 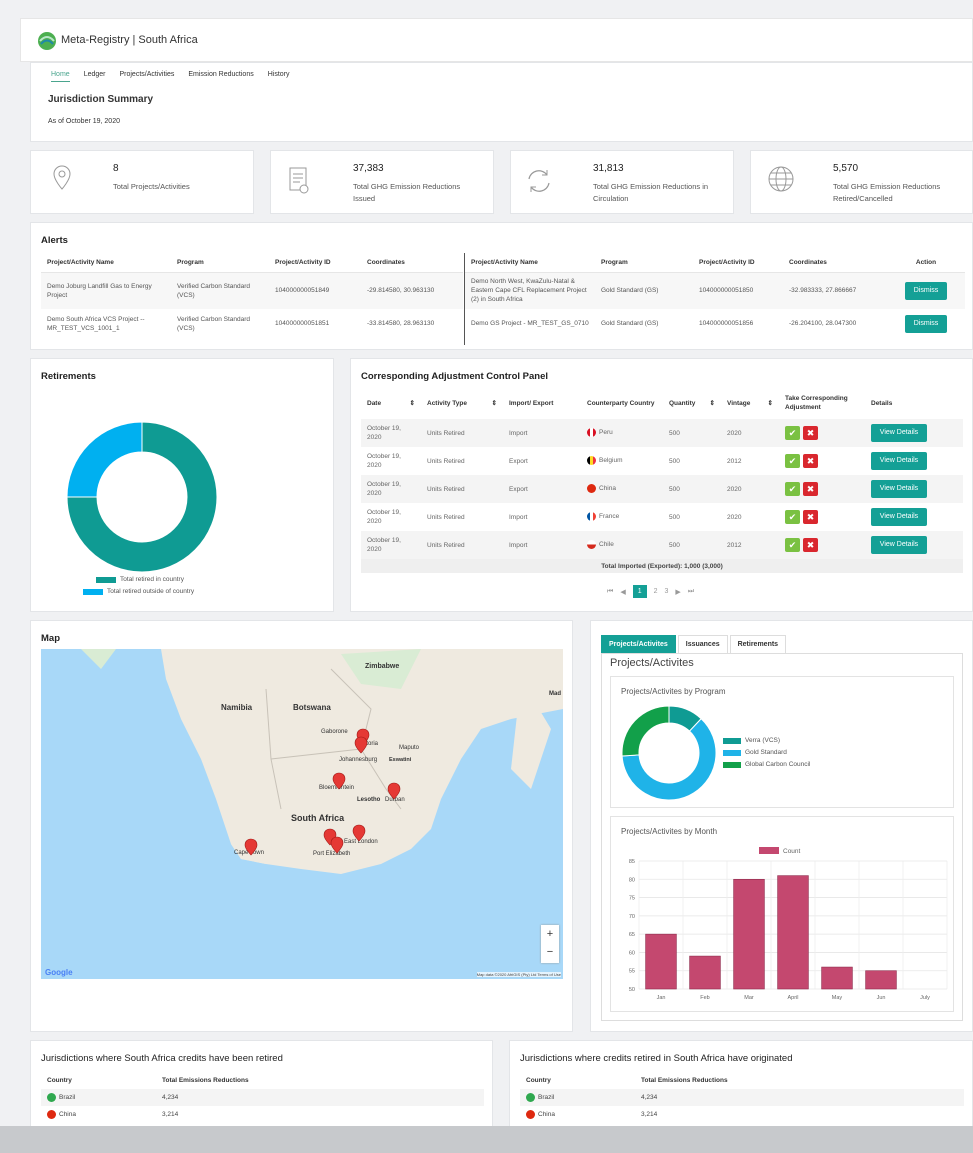 What do you see at coordinates (462, 403) in the screenshot?
I see `col-header-activity: Activity Type ⇕` at bounding box center [462, 403].